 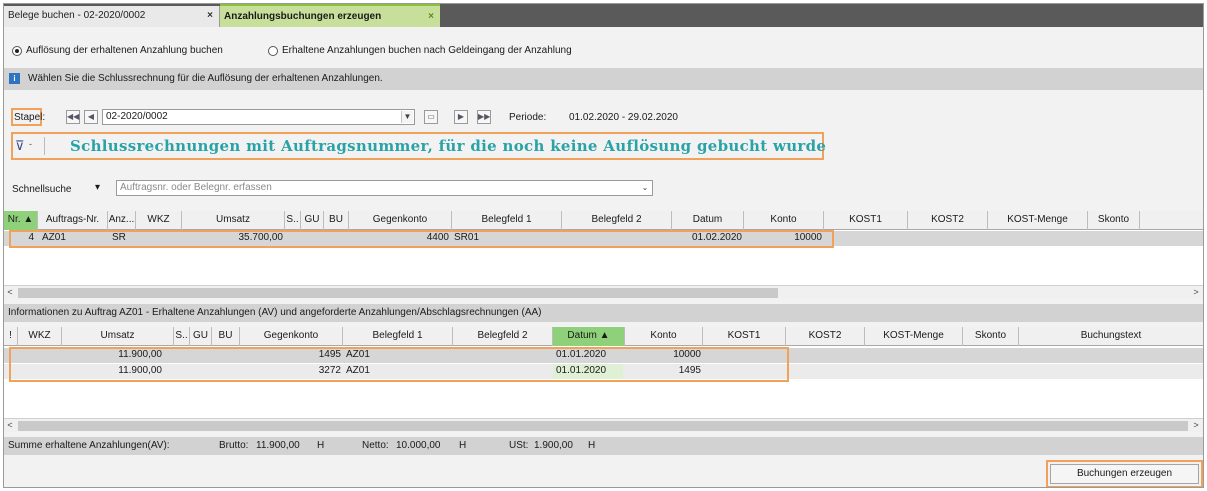 What do you see at coordinates (273, 51) in the screenshot?
I see `radio-geldeingang` at bounding box center [273, 51].